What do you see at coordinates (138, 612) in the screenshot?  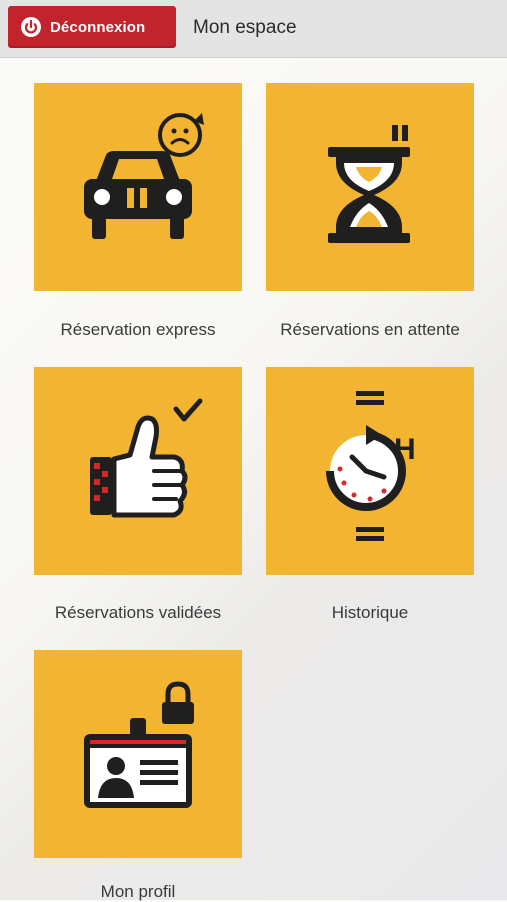 I see `tile-reservations-validees-label: Réservations validées` at bounding box center [138, 612].